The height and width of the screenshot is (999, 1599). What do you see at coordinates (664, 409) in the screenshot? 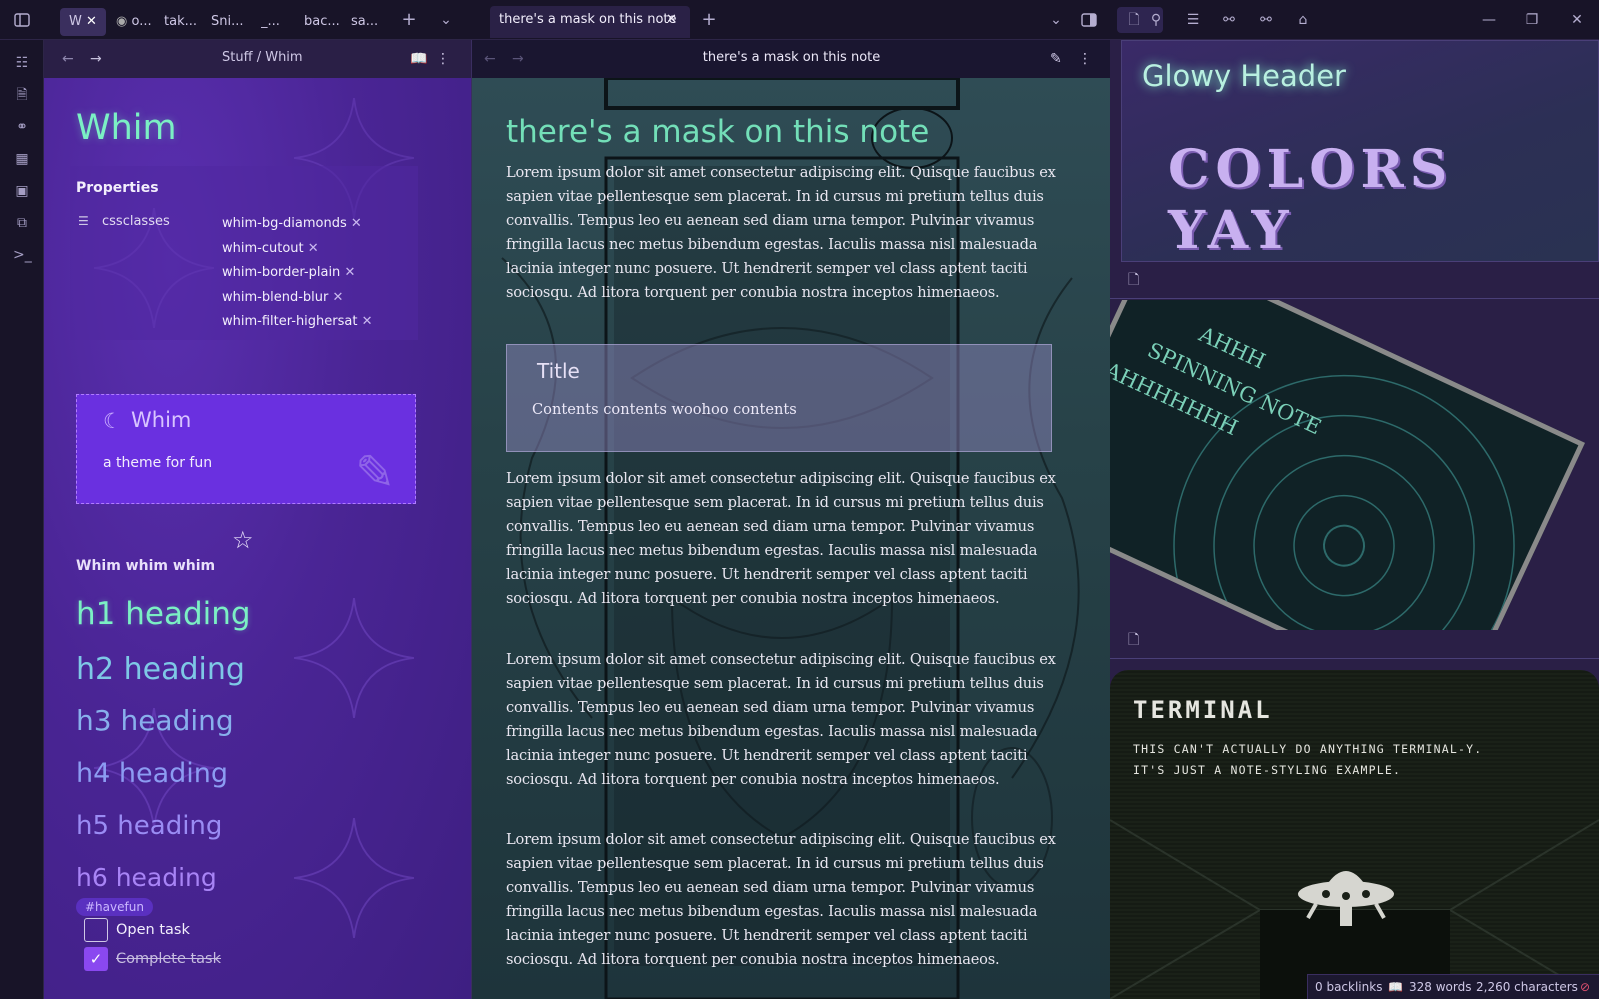
I see `callout-body: Contents contents woohoo contents` at bounding box center [664, 409].